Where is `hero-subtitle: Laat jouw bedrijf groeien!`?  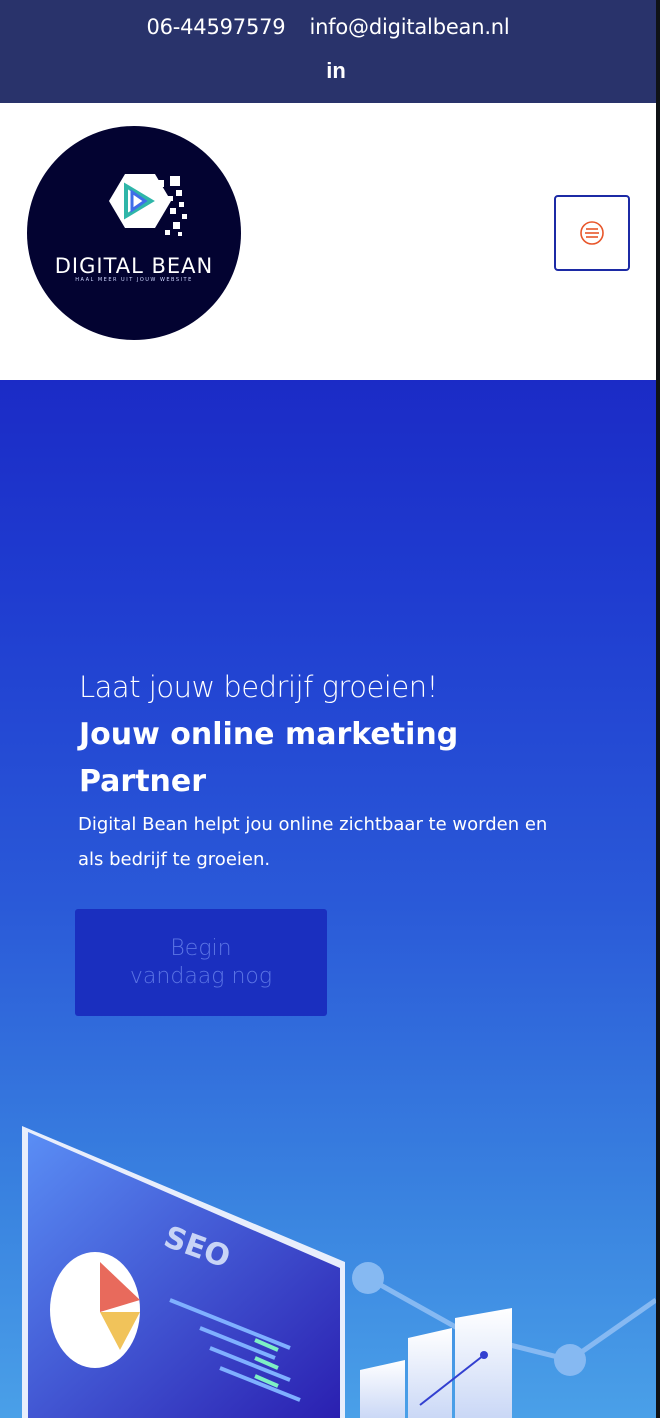
hero-subtitle: Laat jouw bedrijf groeien! is located at coordinates (258, 687).